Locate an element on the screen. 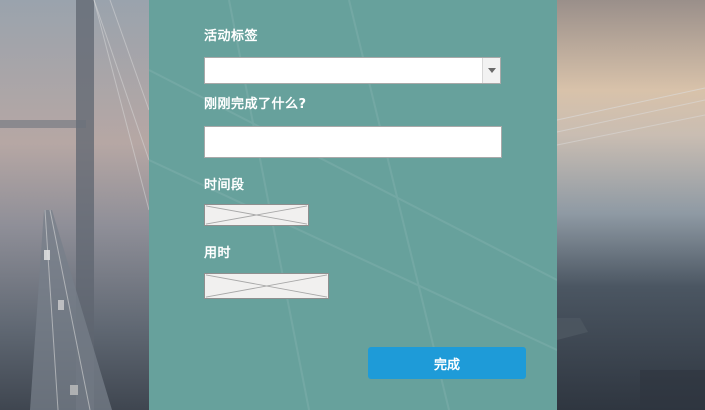 Image resolution: width=705 pixels, height=410 pixels. select-dropdown-button is located at coordinates (491, 70).